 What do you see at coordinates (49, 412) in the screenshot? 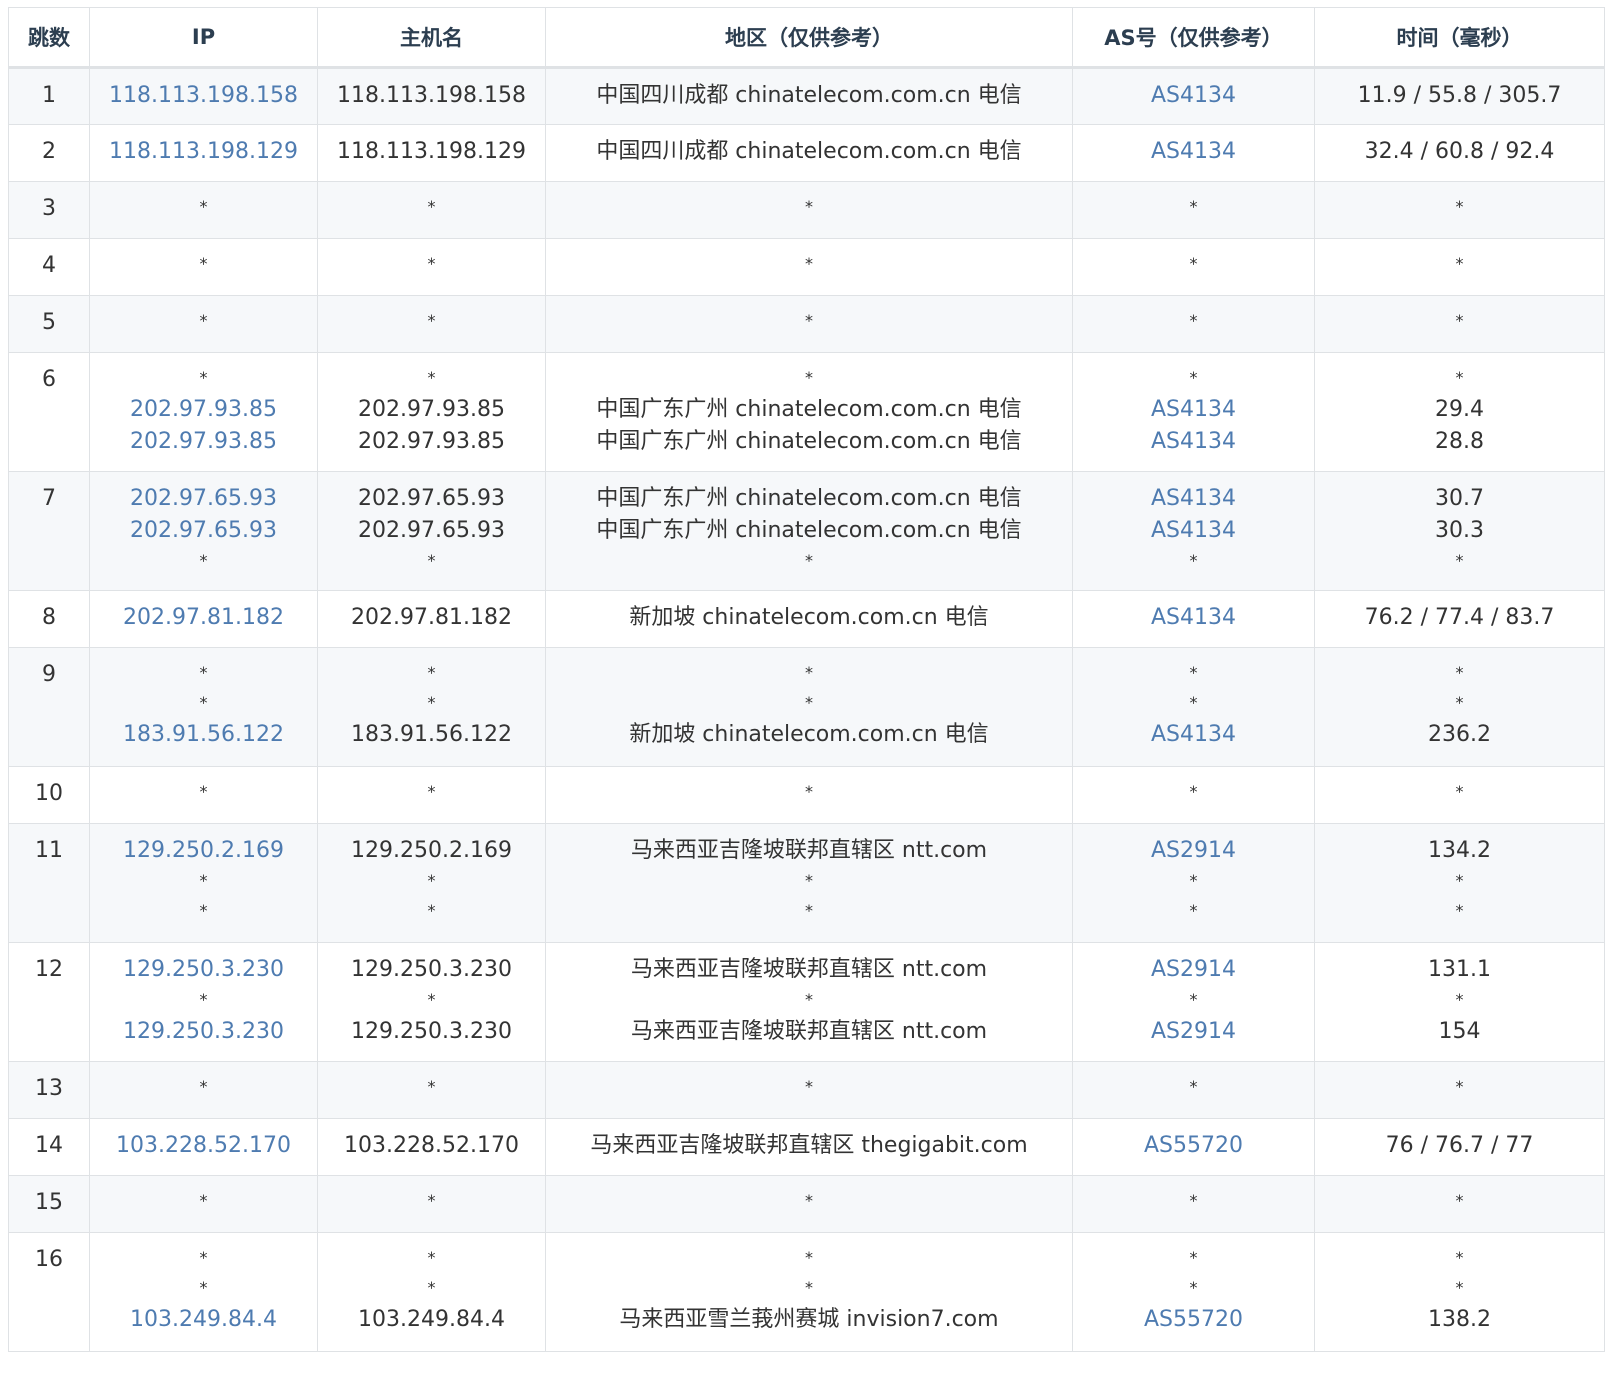
I see `hop-cell: 6` at bounding box center [49, 412].